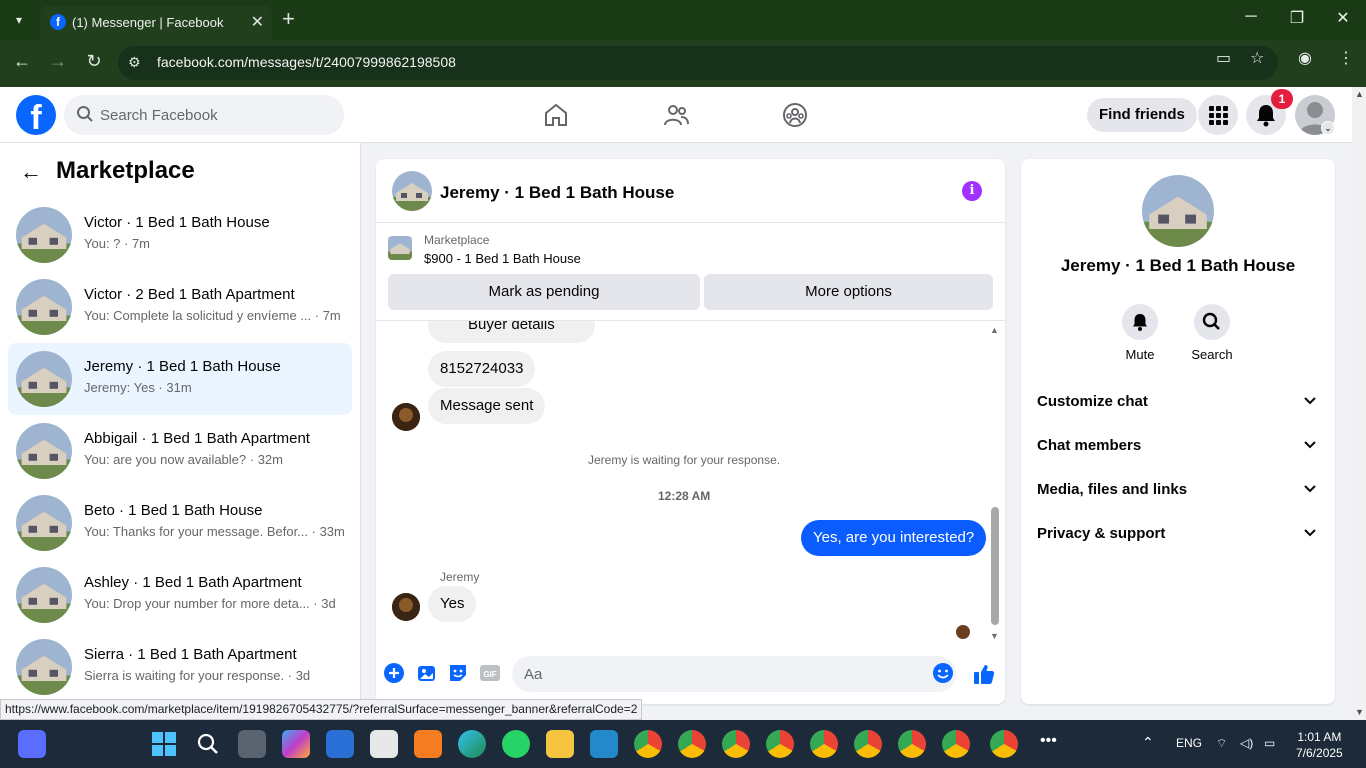 The image size is (1366, 768). What do you see at coordinates (94, 61) in the screenshot?
I see `reload-icon: ↻` at bounding box center [94, 61].